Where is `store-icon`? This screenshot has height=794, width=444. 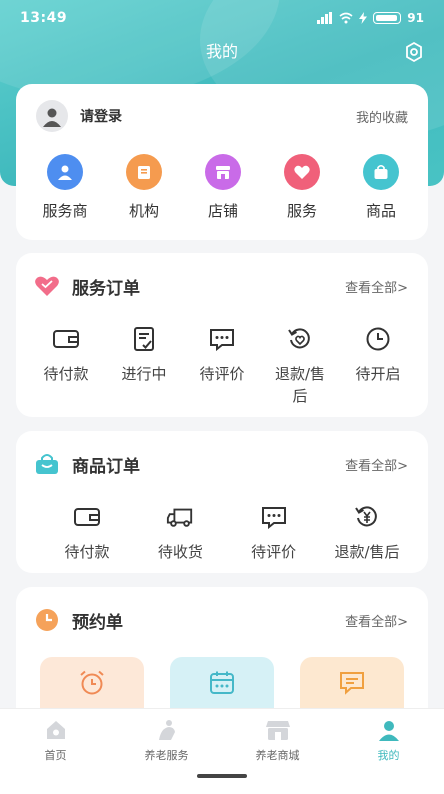
store-icon is located at coordinates (223, 172).